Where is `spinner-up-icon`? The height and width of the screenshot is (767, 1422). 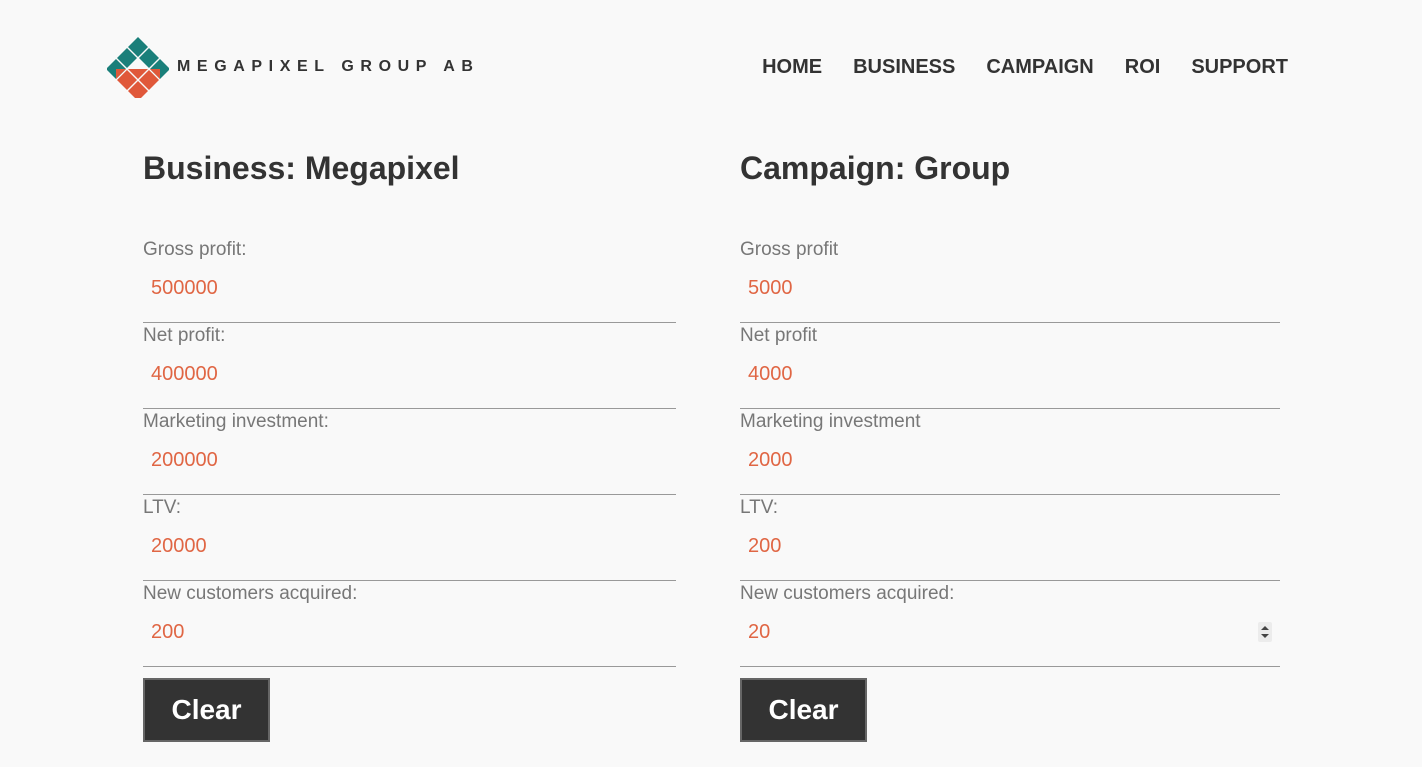 spinner-up-icon is located at coordinates (1265, 628).